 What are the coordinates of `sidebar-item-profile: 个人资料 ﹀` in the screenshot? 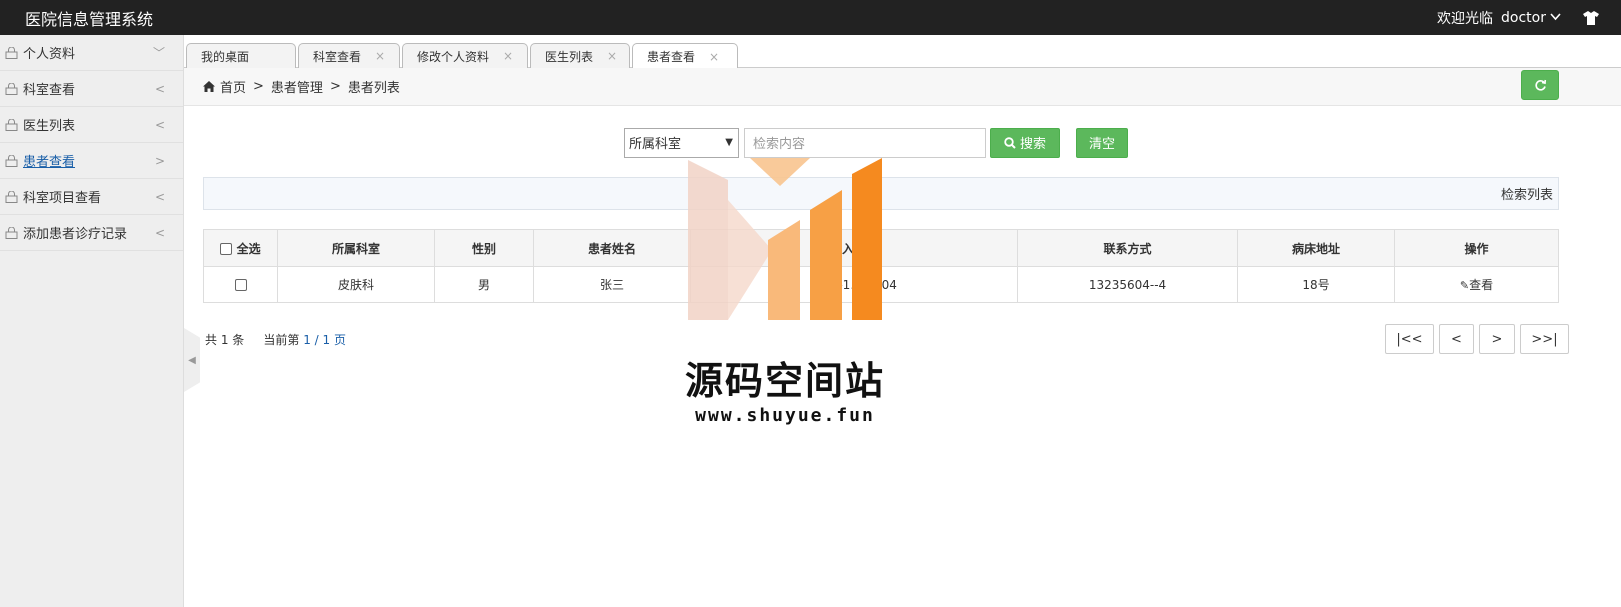 It's located at (91, 53).